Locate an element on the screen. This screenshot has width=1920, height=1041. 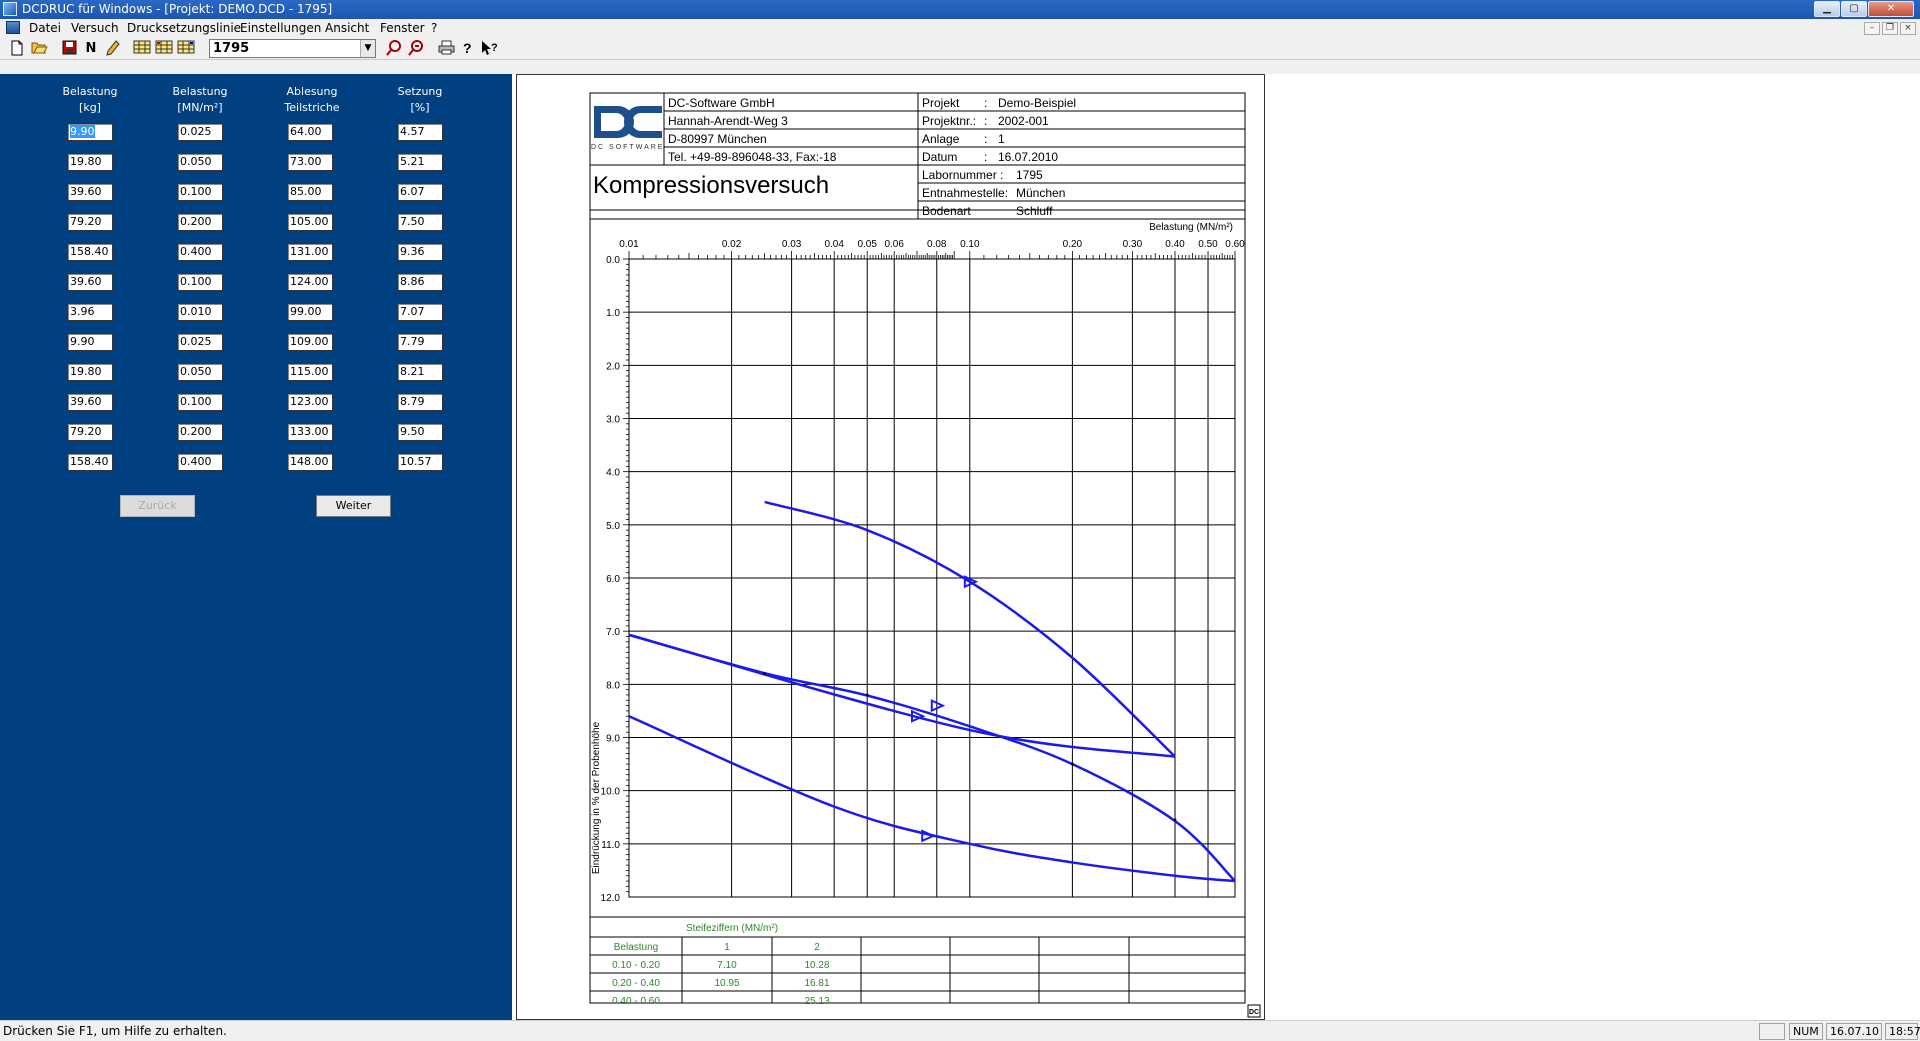
stiffness-cell: 7.10 is located at coordinates (727, 965).